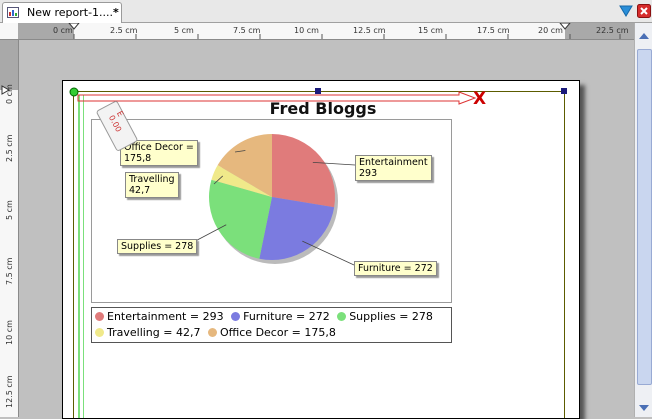 This screenshot has height=419, width=652. Describe the element at coordinates (9, 228) in the screenshot. I see `vertical-ruler: 0 cm 2.5 cm 5 cm 7.5 cm 10 cm 12.5 cm` at that location.